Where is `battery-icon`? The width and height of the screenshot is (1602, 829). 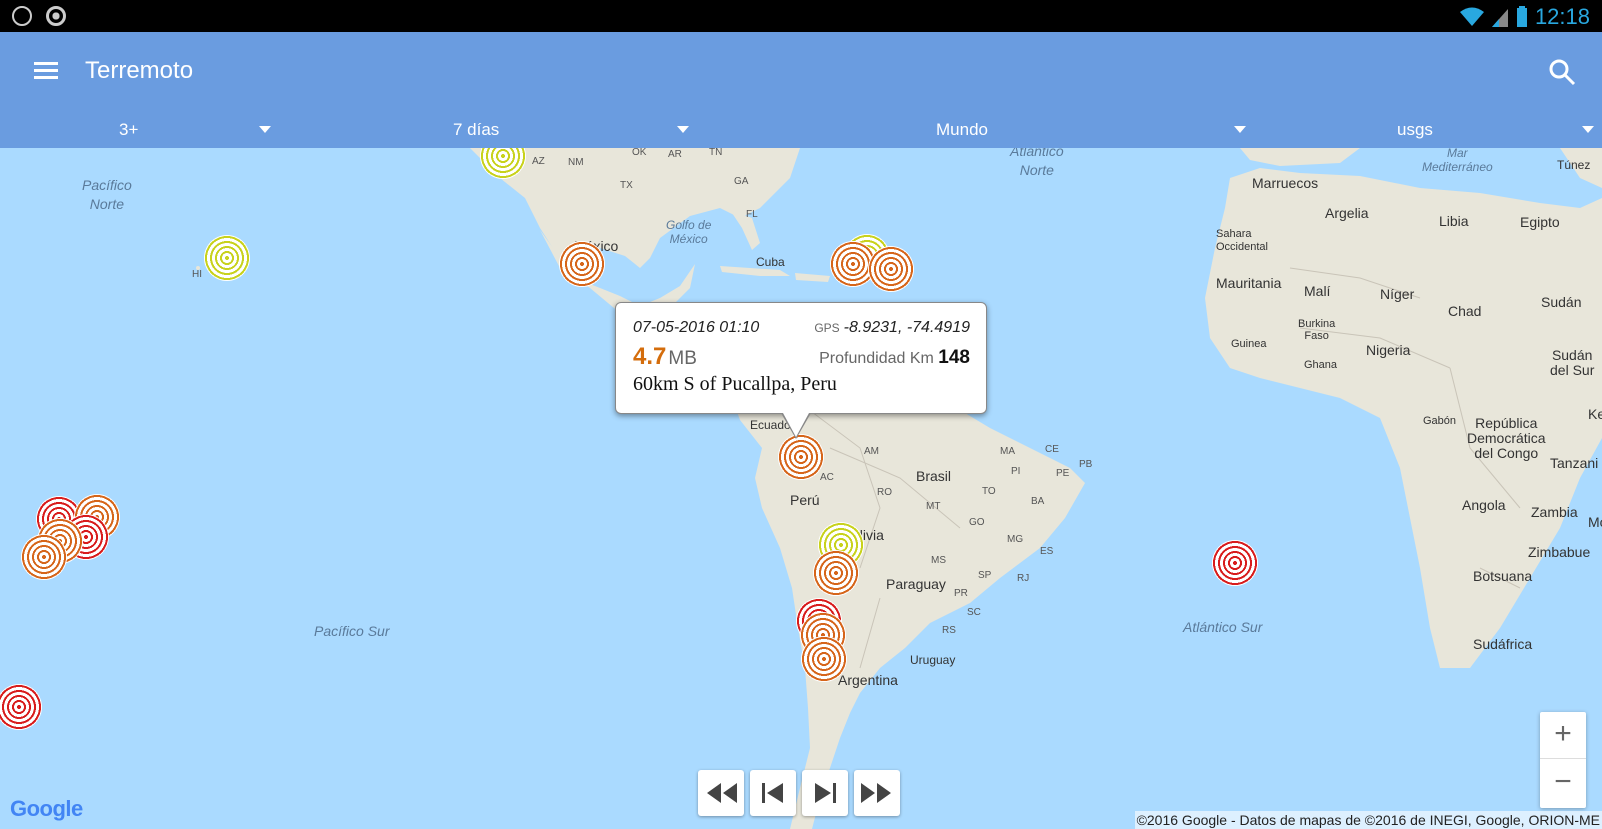
battery-icon is located at coordinates (1521, 16).